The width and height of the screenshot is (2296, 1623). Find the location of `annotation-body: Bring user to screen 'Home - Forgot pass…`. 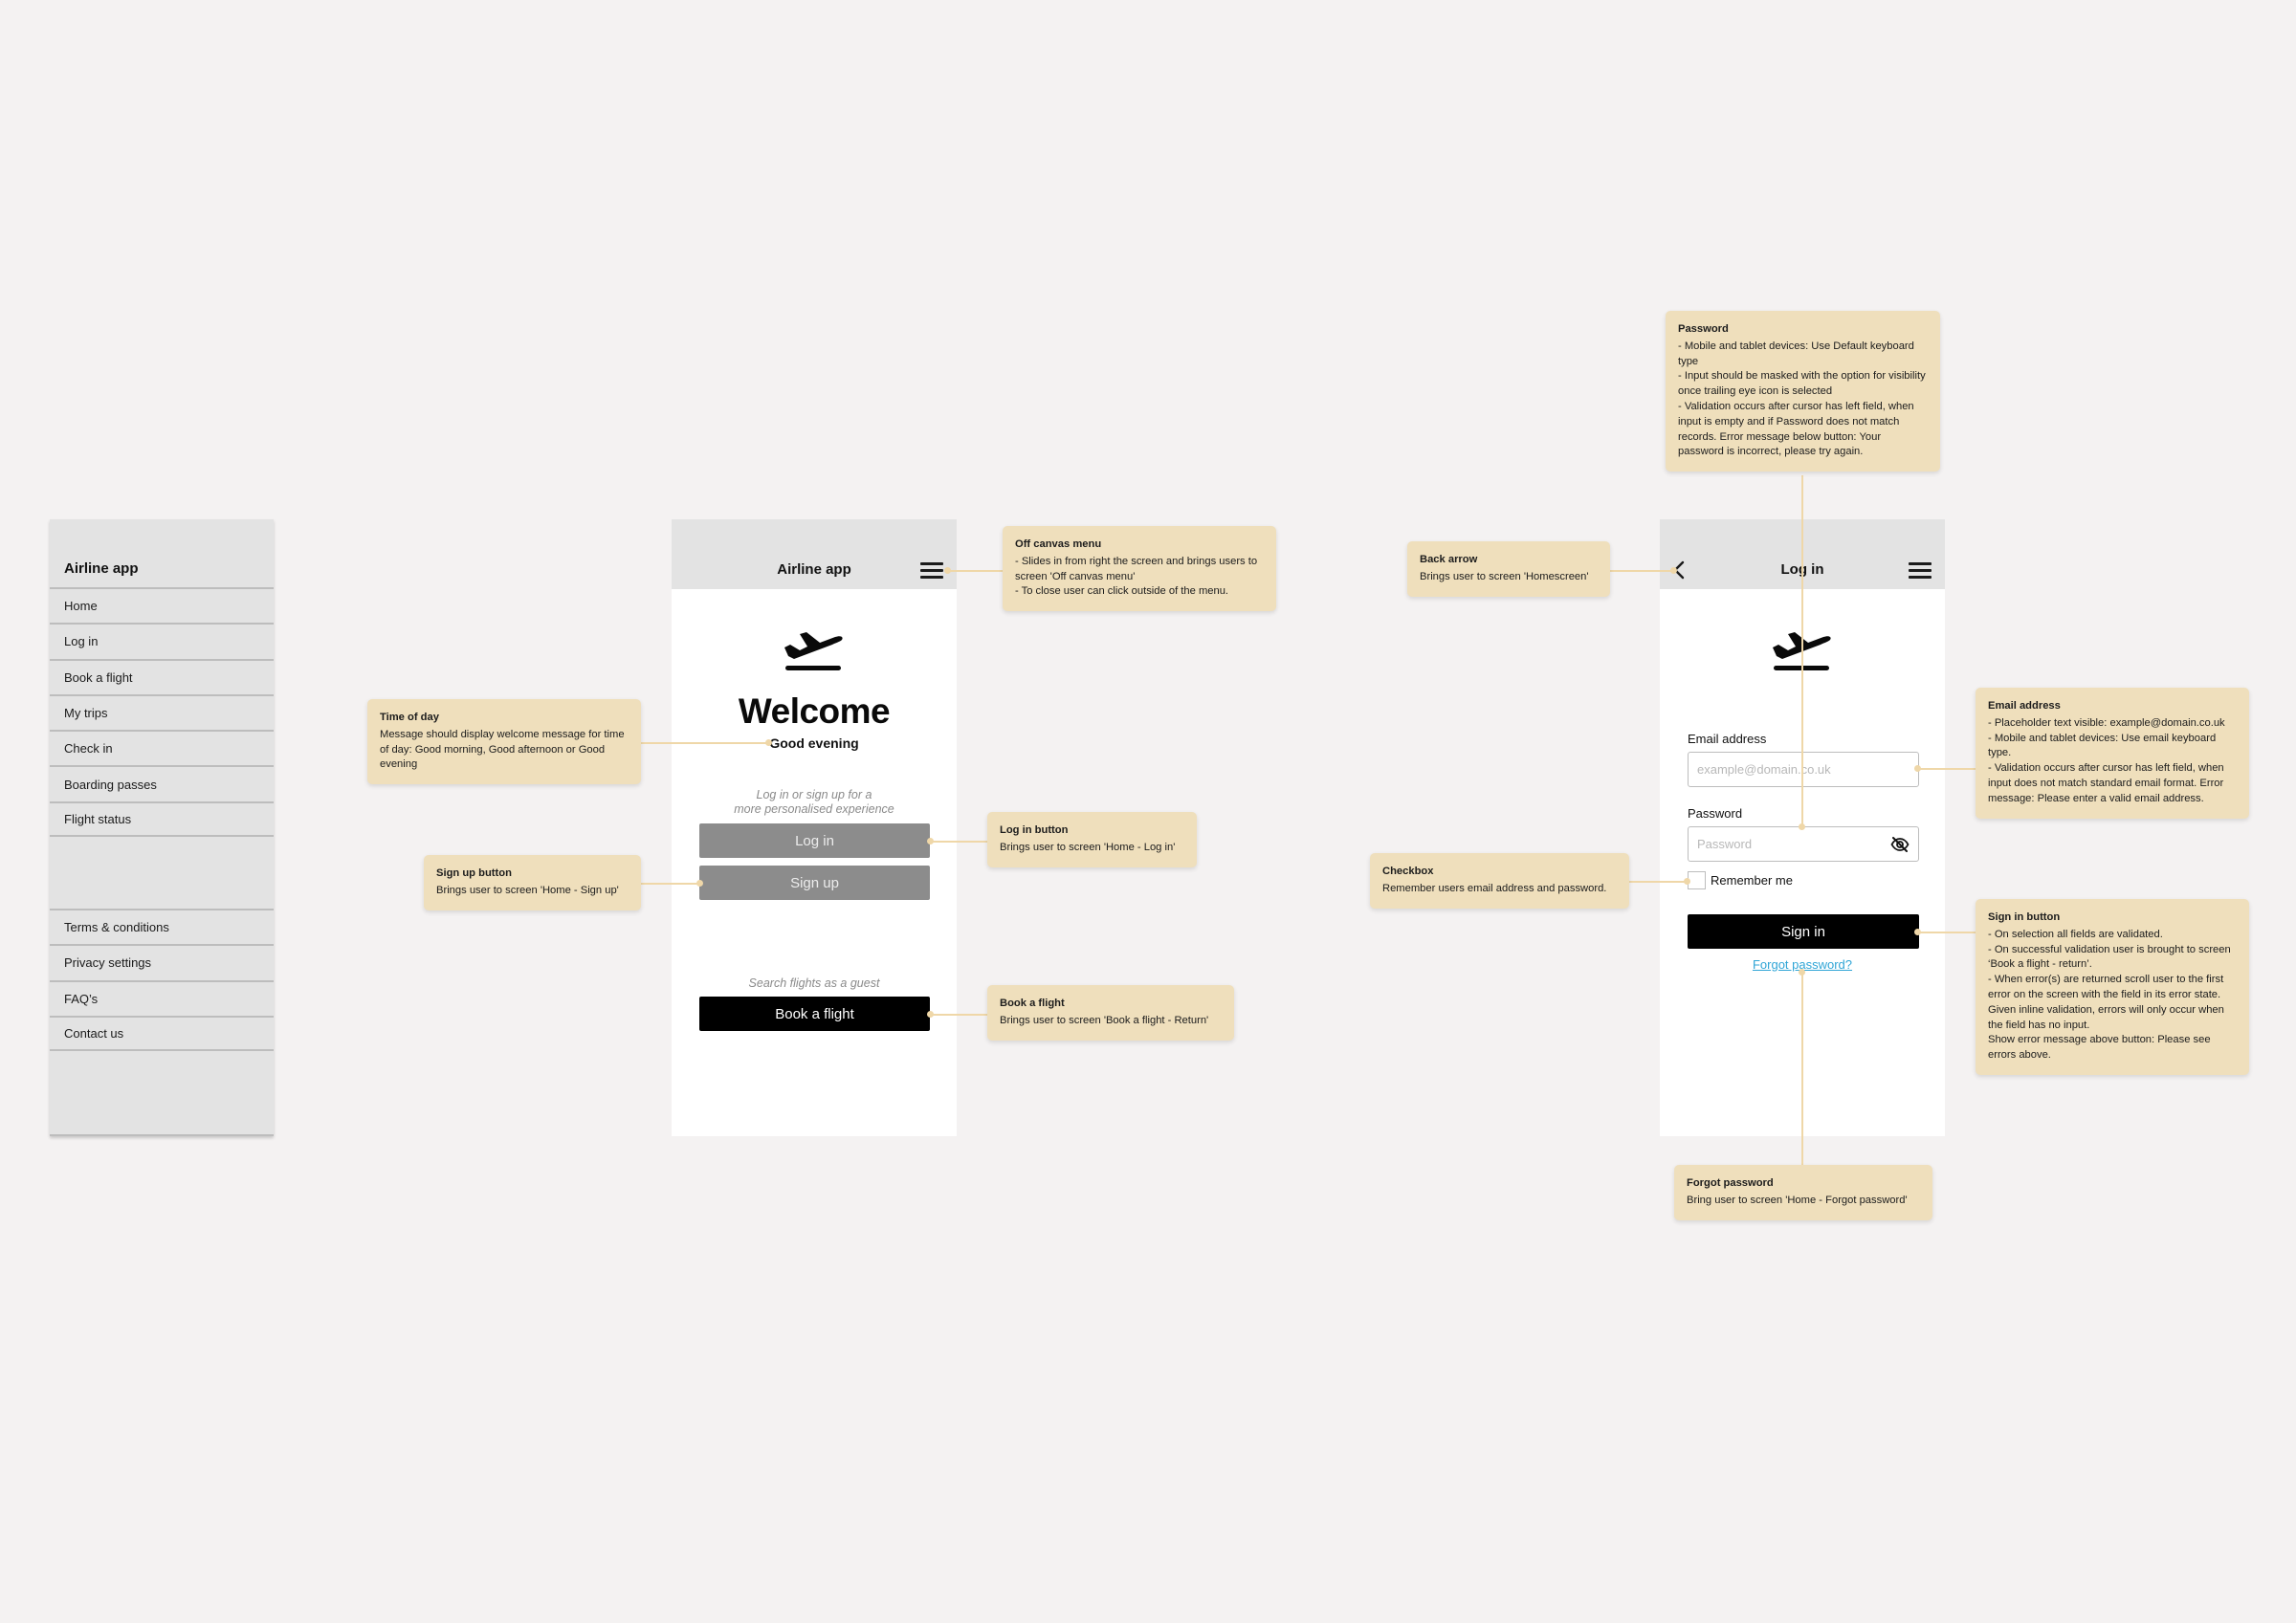

annotation-body: Bring user to screen 'Home - Forgot pass… is located at coordinates (1797, 1200).